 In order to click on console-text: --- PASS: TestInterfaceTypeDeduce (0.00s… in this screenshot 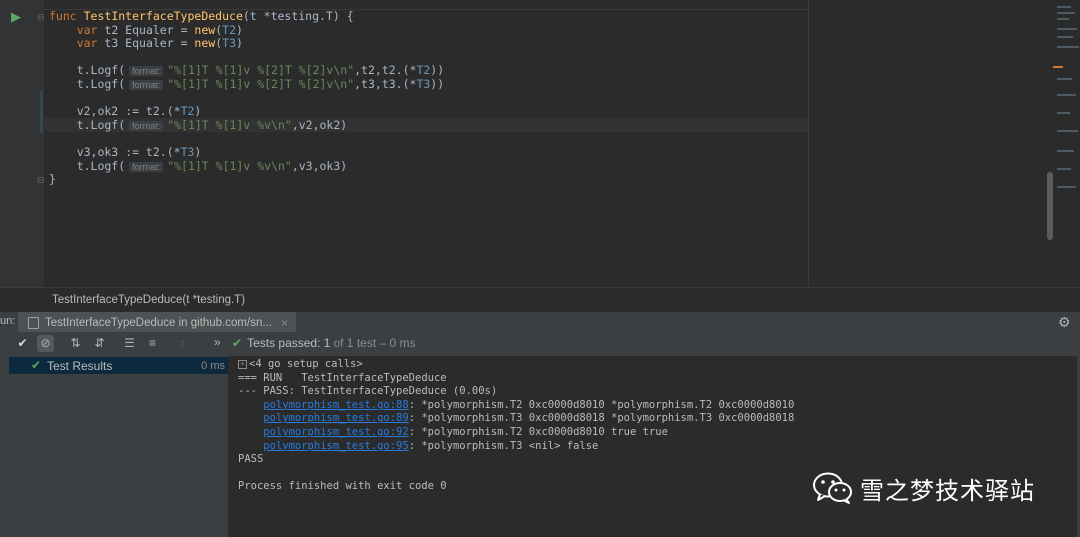, I will do `click(368, 391)`.